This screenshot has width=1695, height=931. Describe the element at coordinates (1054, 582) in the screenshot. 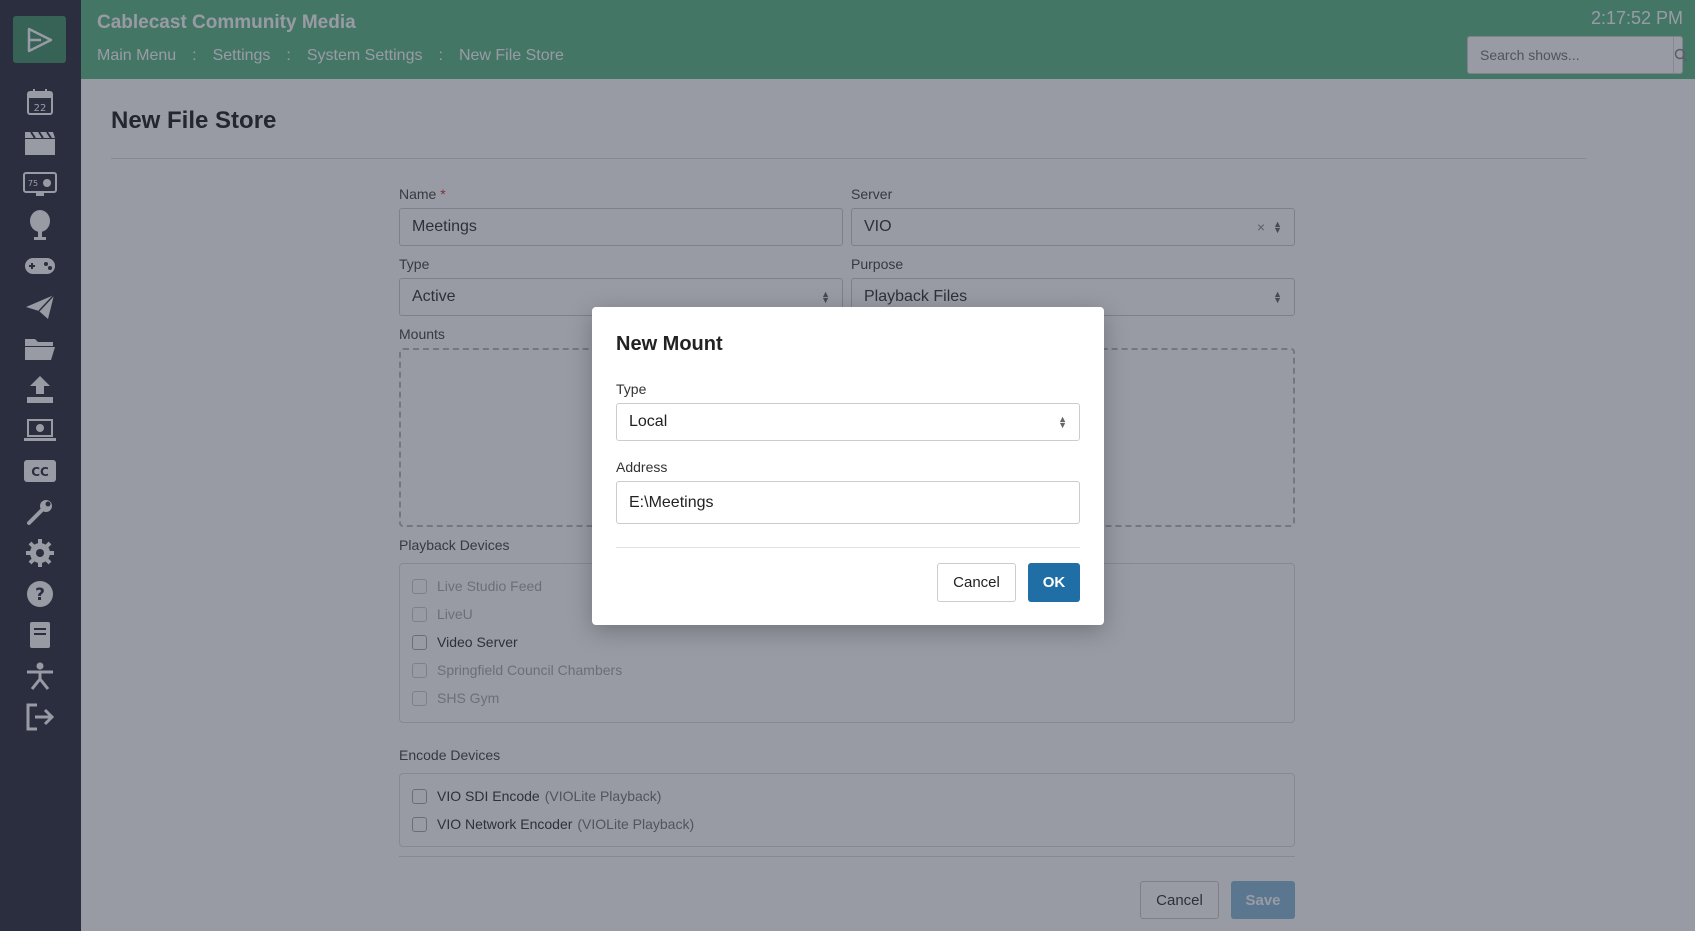

I see `dialog-ok-button: OK` at that location.